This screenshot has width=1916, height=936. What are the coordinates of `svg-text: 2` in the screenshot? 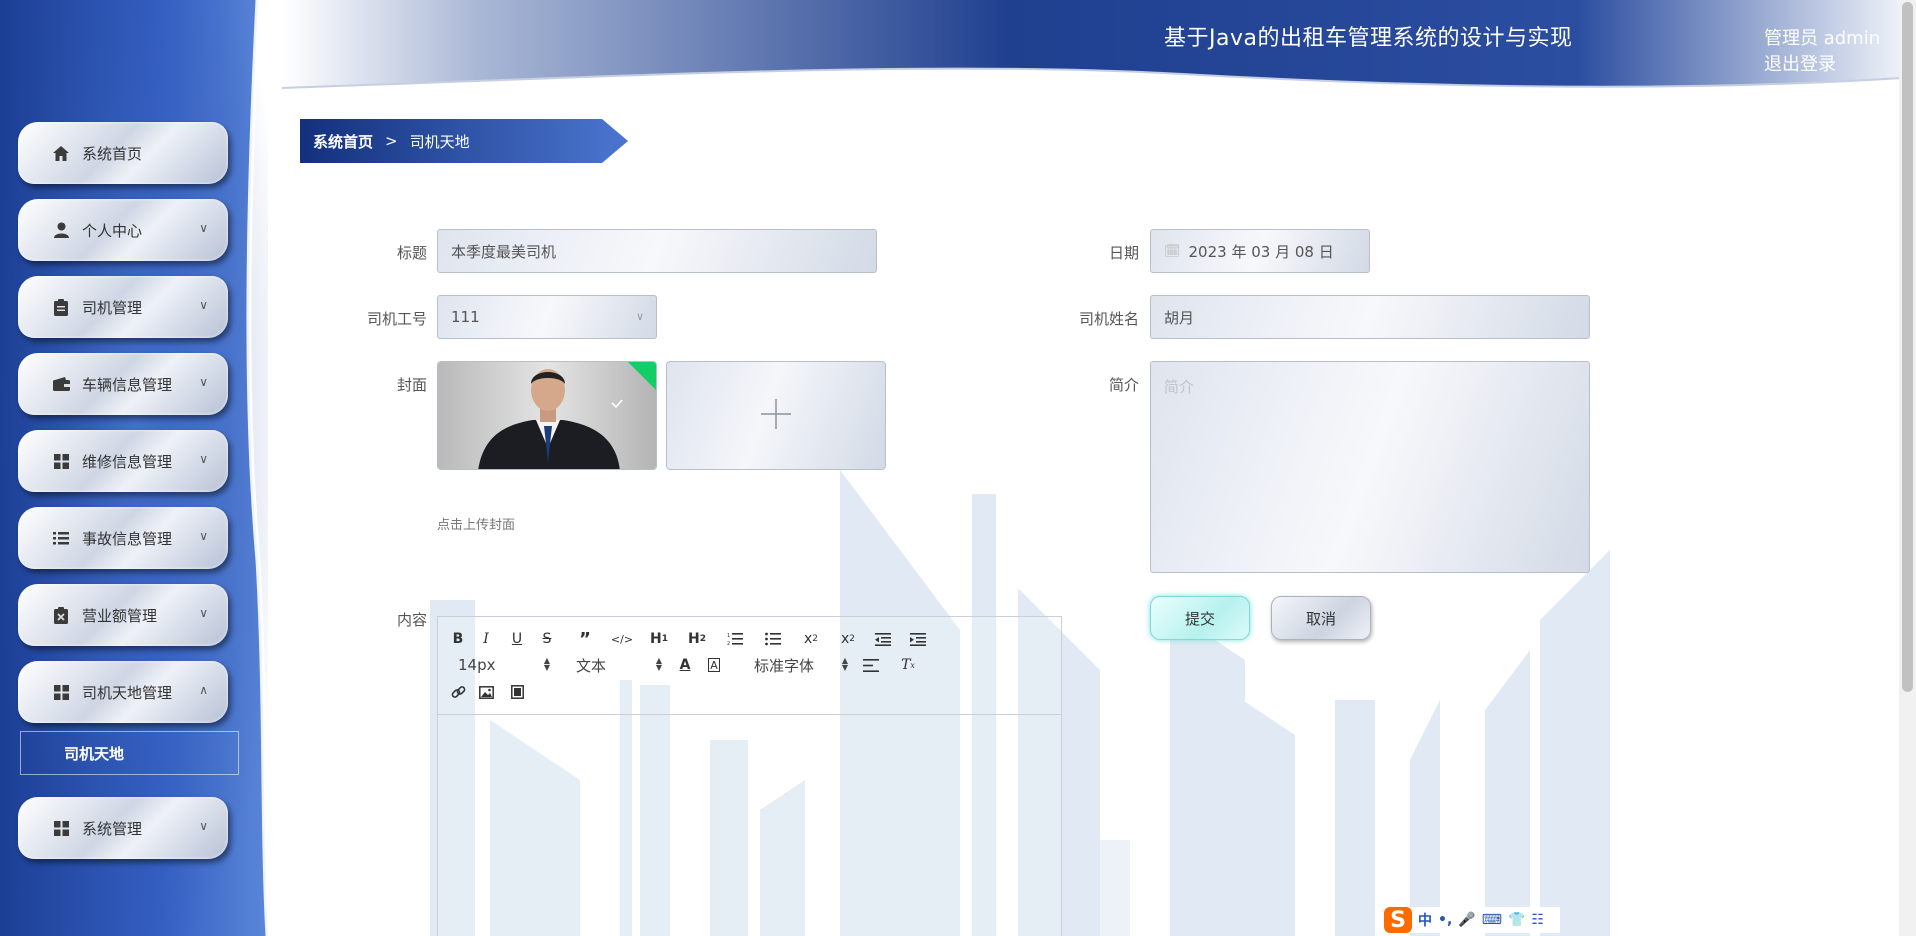 It's located at (728, 643).